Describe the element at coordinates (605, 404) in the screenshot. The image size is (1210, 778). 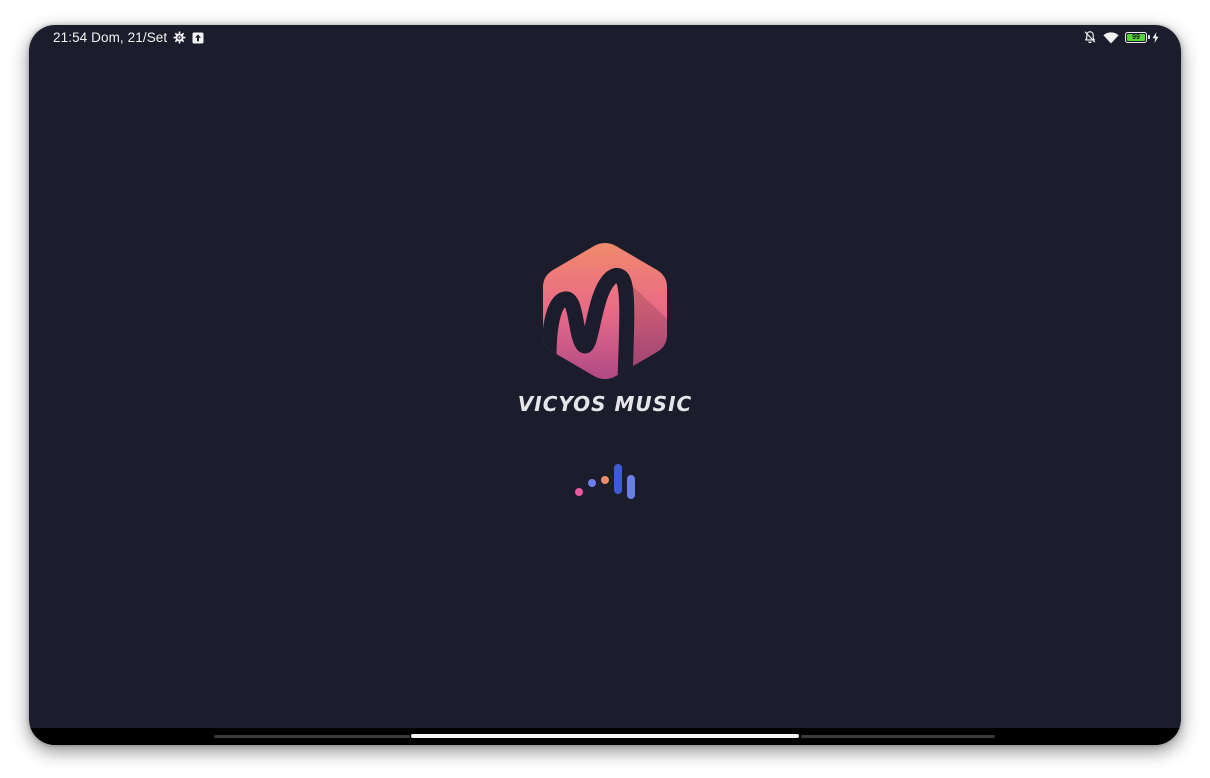
I see `app-name-title: VICYOS MUSIC` at that location.